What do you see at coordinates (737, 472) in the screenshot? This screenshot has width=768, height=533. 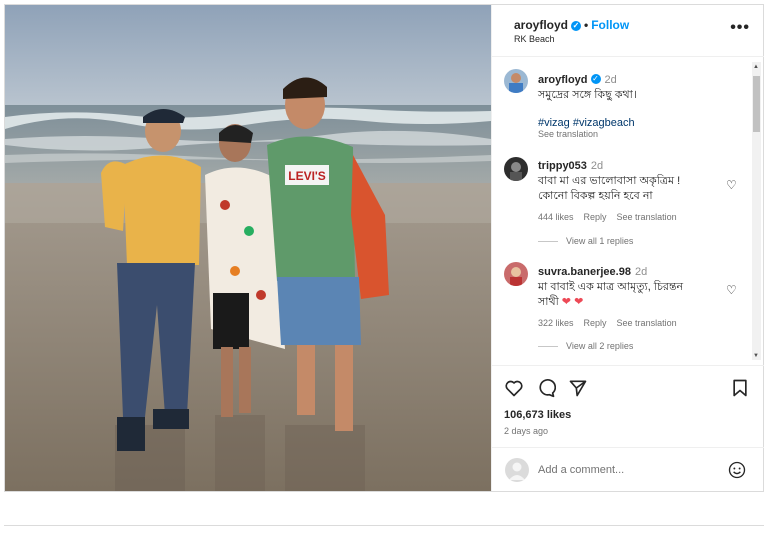 I see `emoji-icon` at bounding box center [737, 472].